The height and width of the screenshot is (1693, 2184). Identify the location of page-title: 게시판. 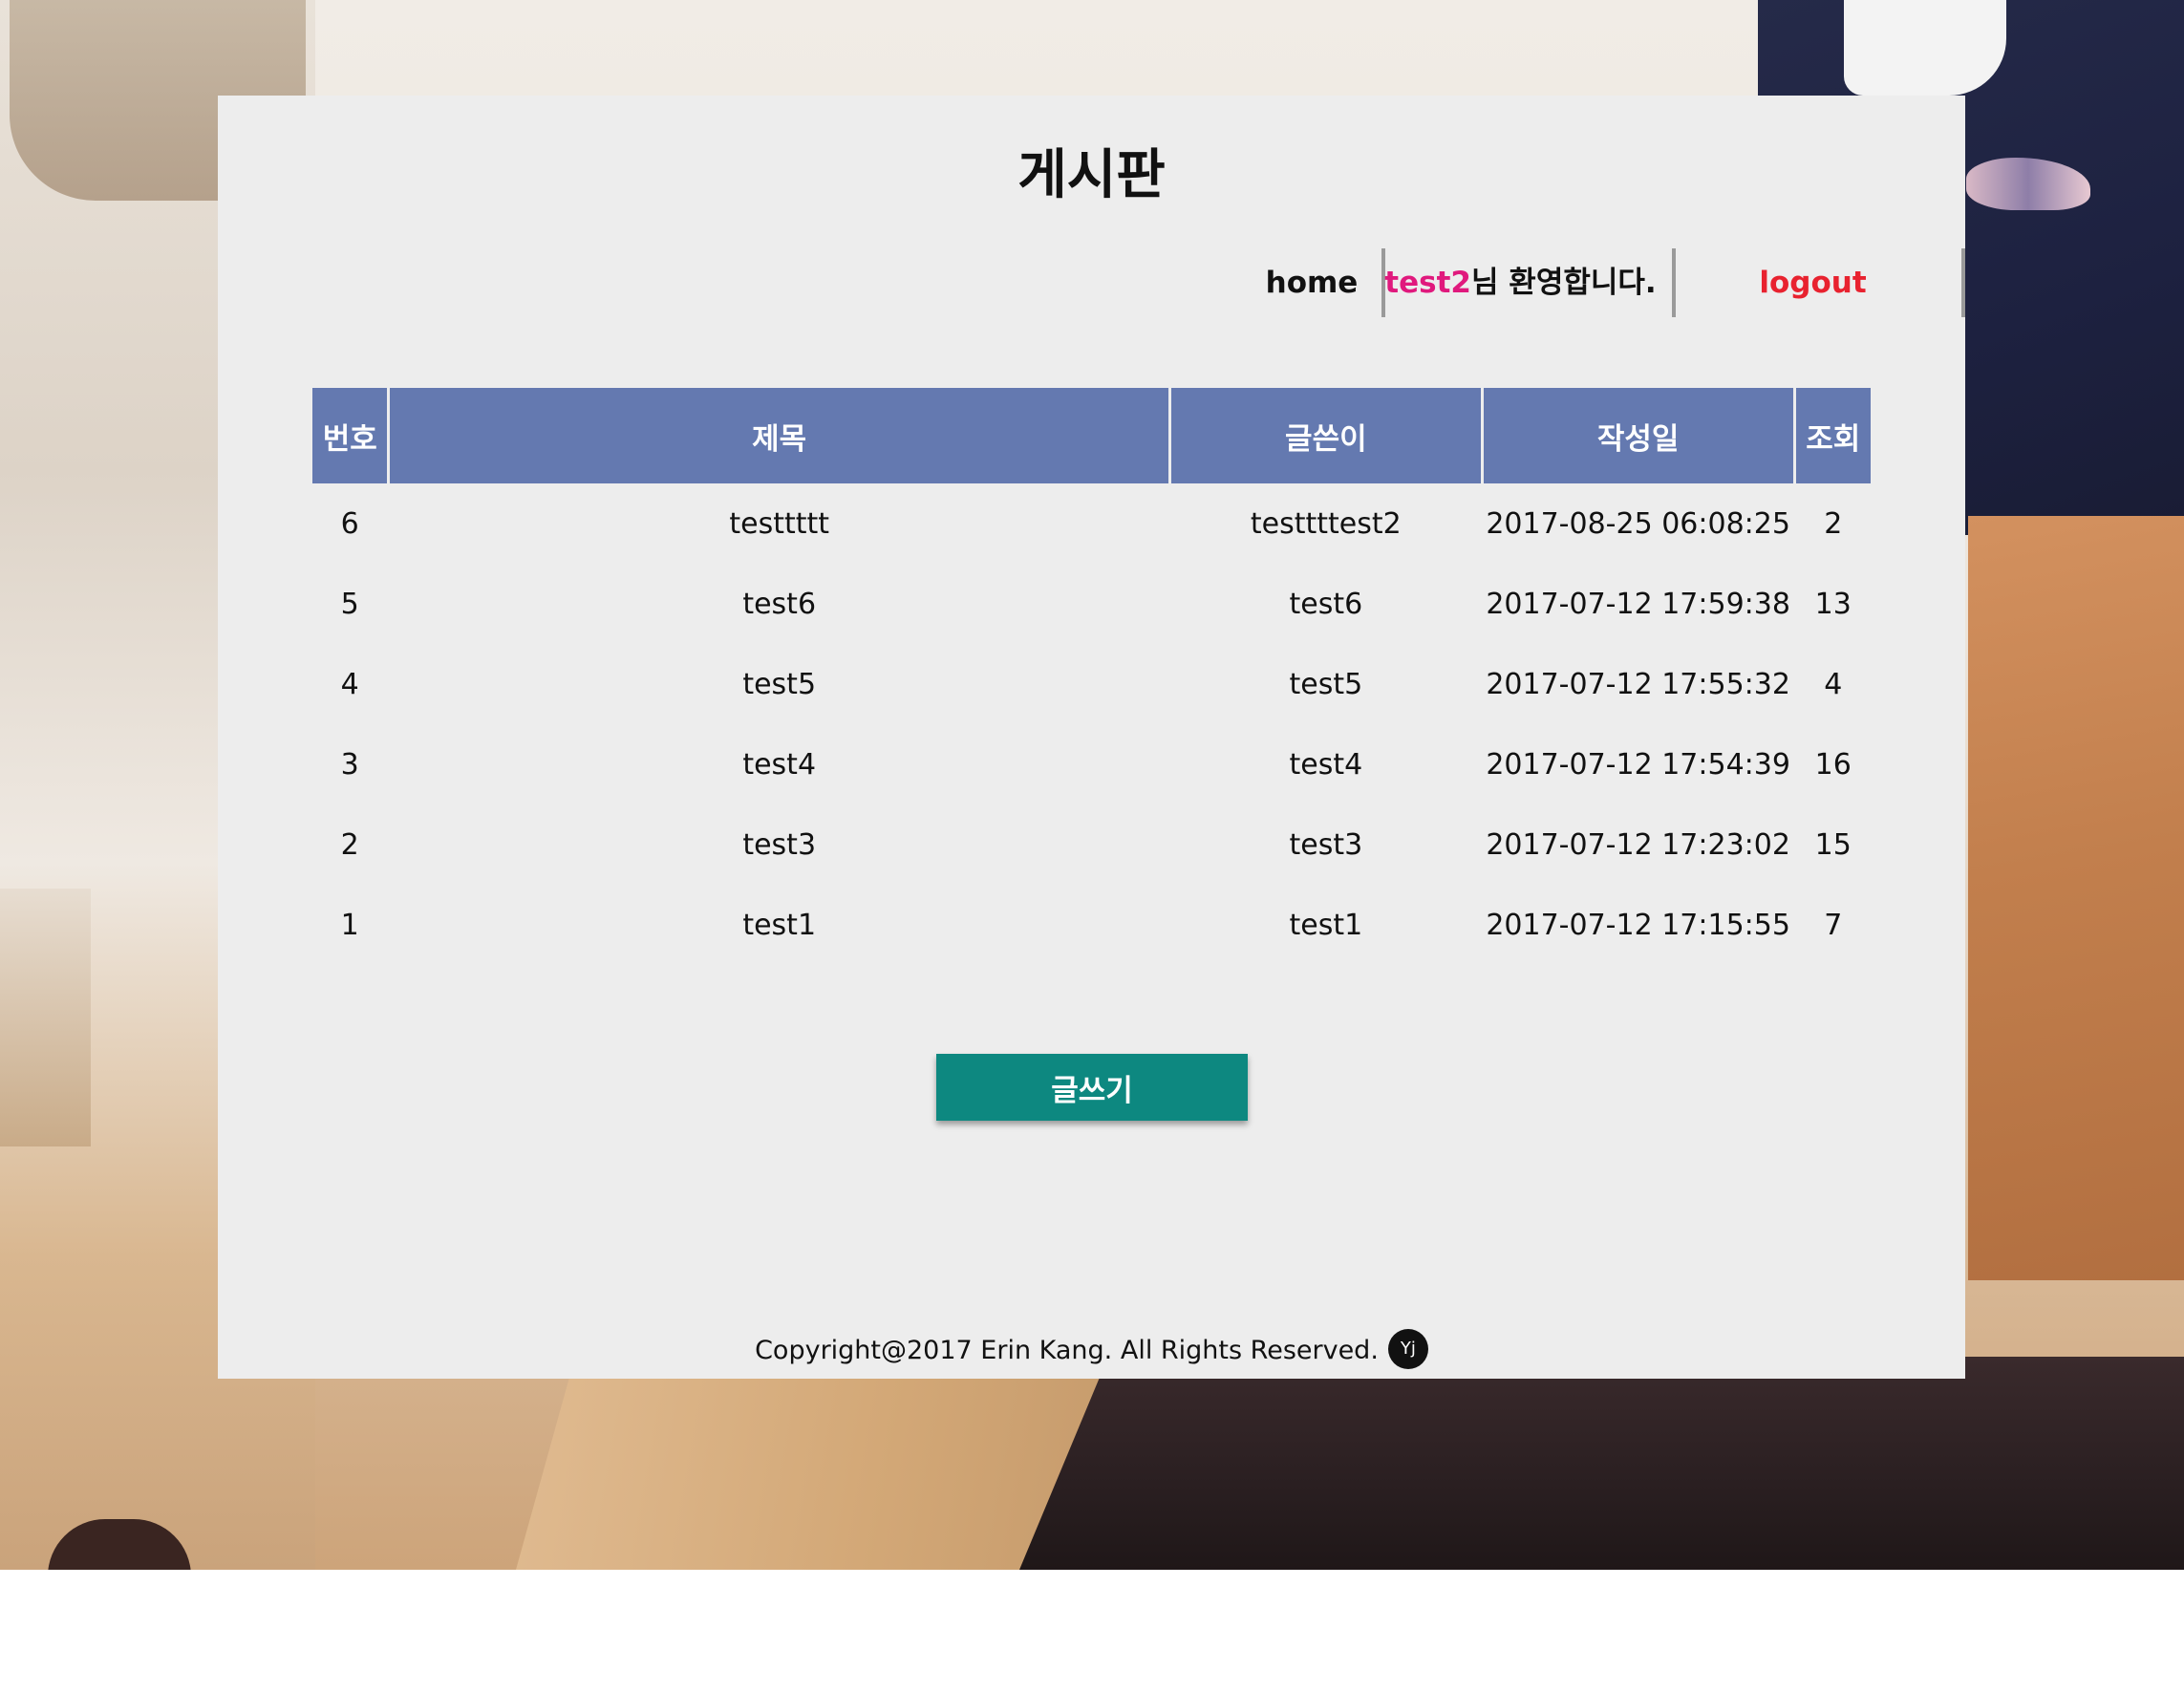
(1092, 175).